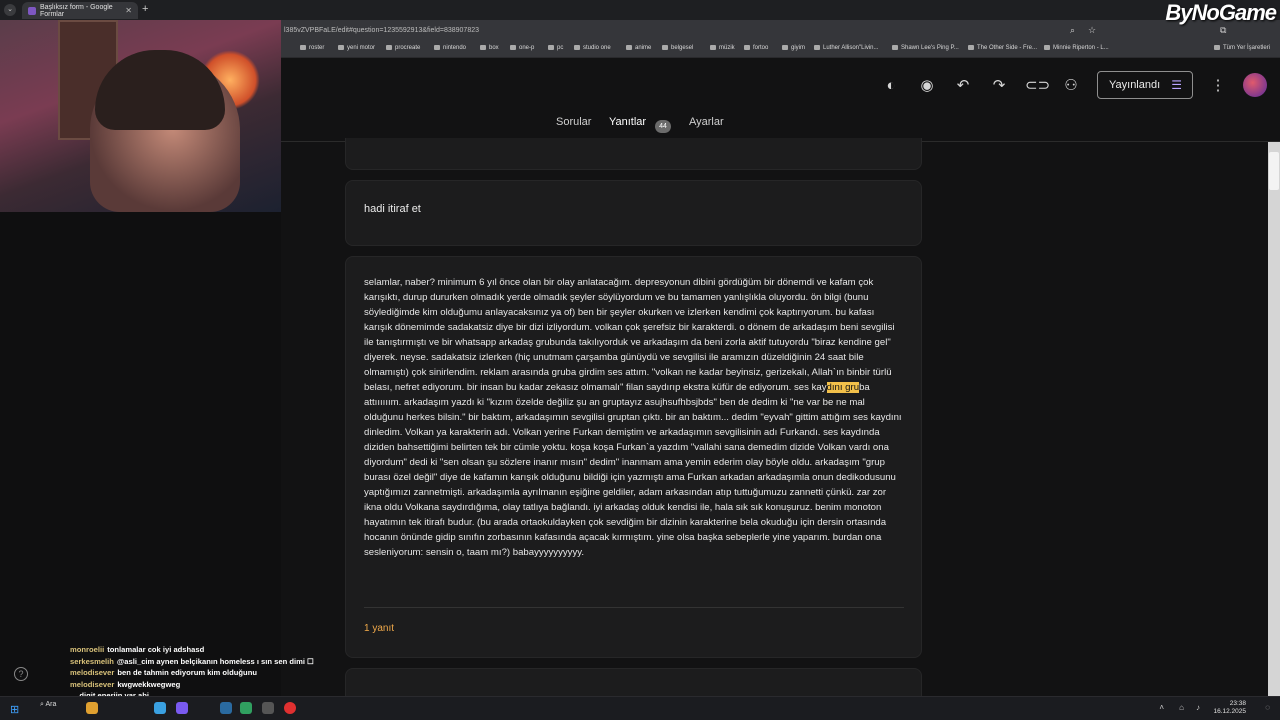 The height and width of the screenshot is (720, 1280). What do you see at coordinates (10, 10) in the screenshot?
I see `tab-search-icon: ⌄` at bounding box center [10, 10].